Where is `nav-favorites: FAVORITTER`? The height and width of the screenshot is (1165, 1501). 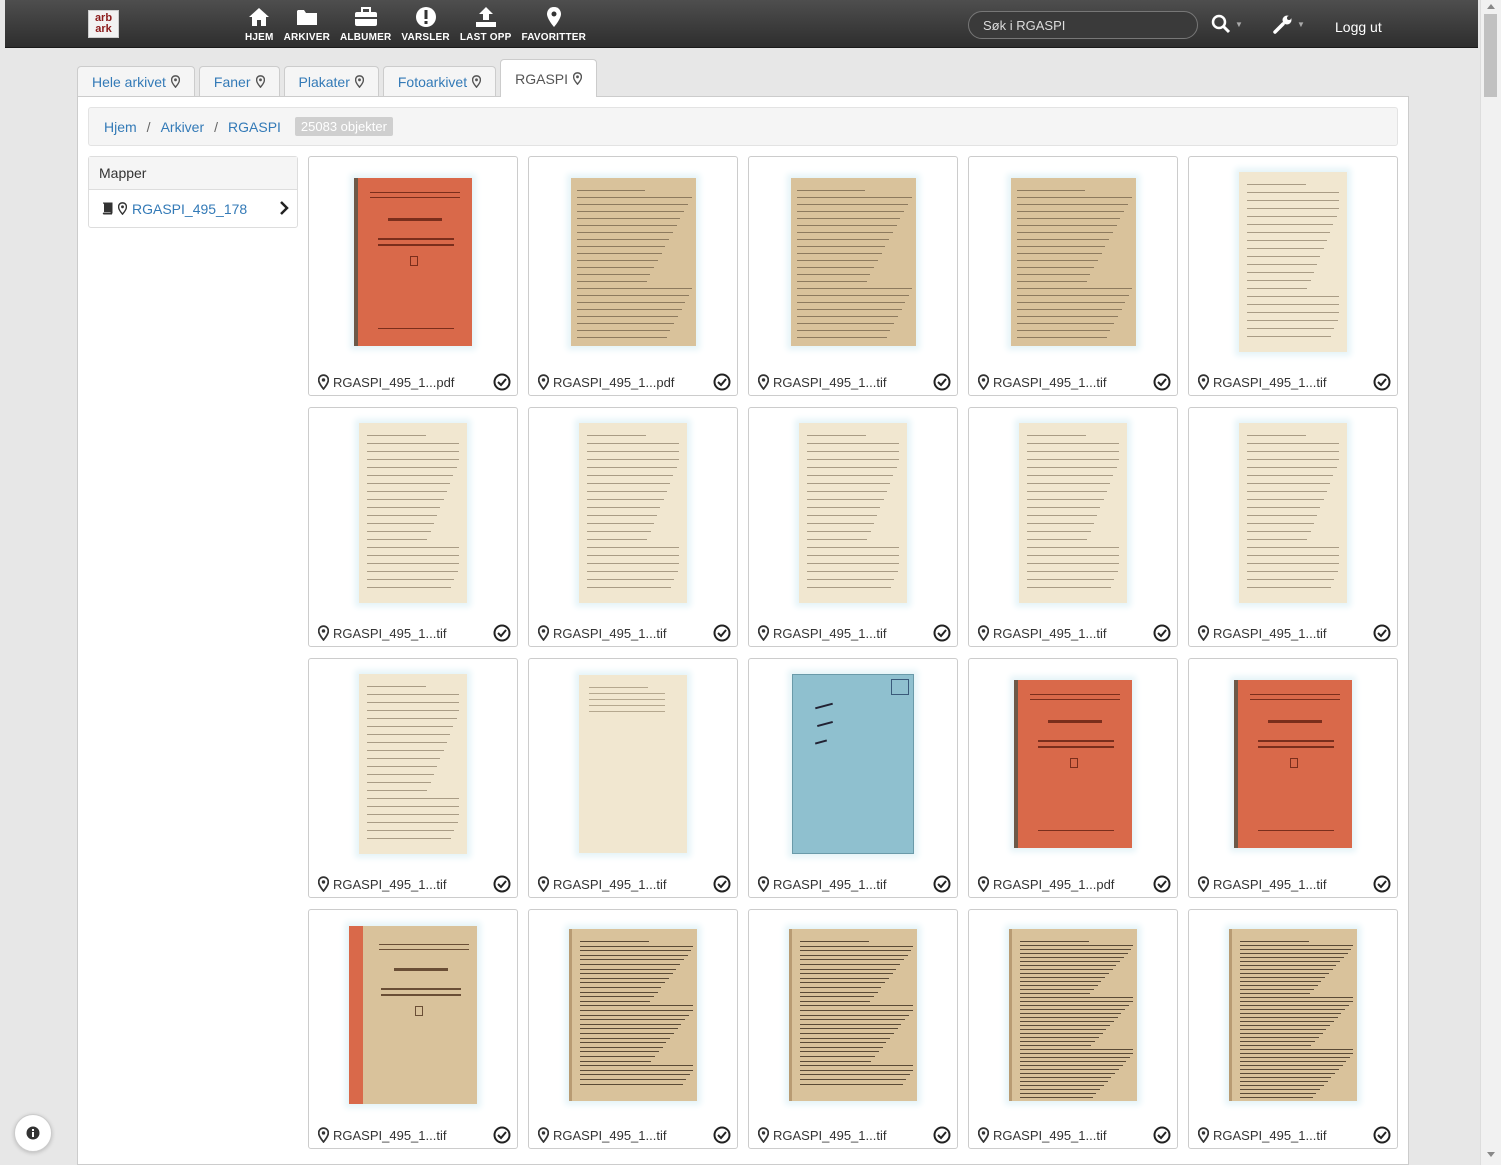 nav-favorites: FAVORITTER is located at coordinates (553, 23).